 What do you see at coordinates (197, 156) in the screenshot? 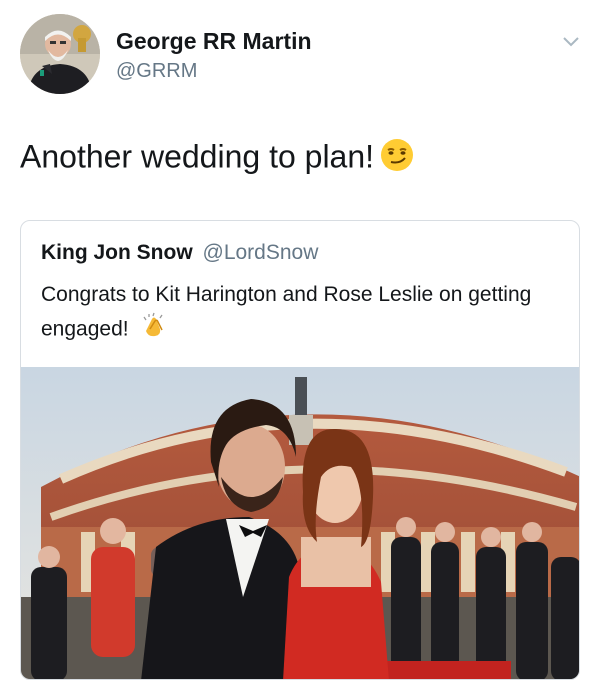
I see `tweet-text: Another wedding to plan!` at bounding box center [197, 156].